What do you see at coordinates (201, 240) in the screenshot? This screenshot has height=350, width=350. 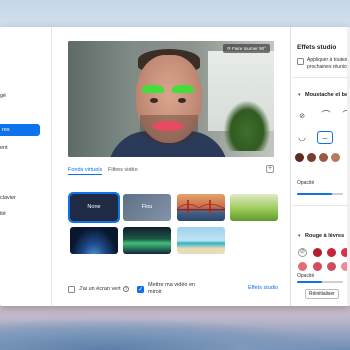 I see `bg-thumb-beach` at bounding box center [201, 240].